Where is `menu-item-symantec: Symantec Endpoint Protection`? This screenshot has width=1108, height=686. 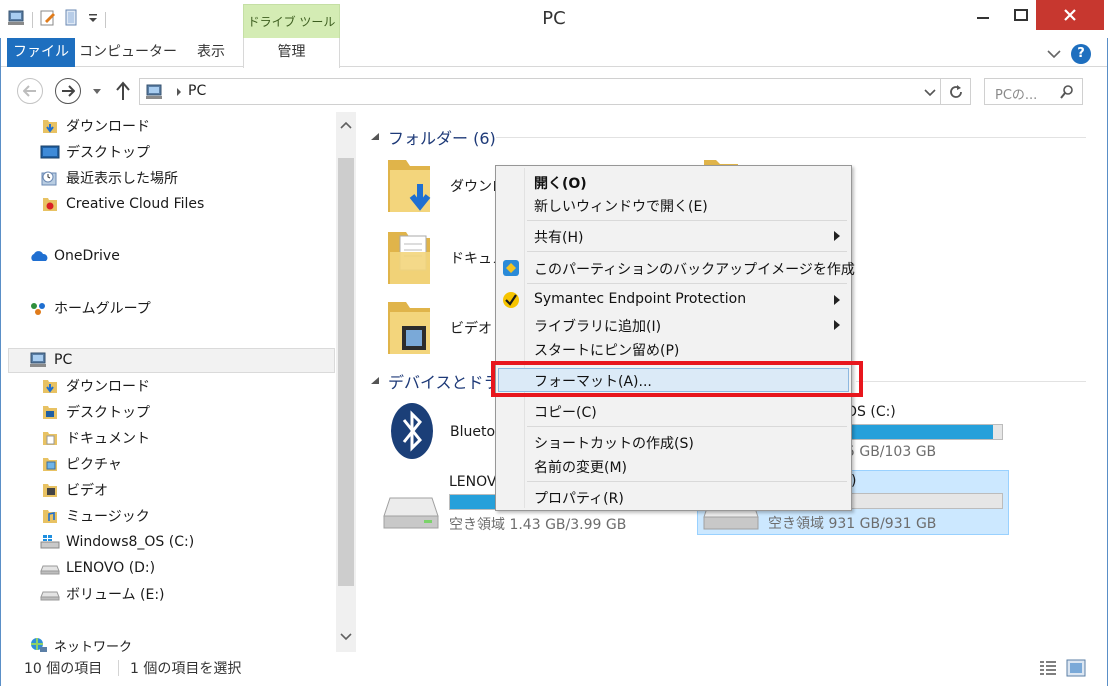
menu-item-symantec: Symantec Endpoint Protection is located at coordinates (673, 300).